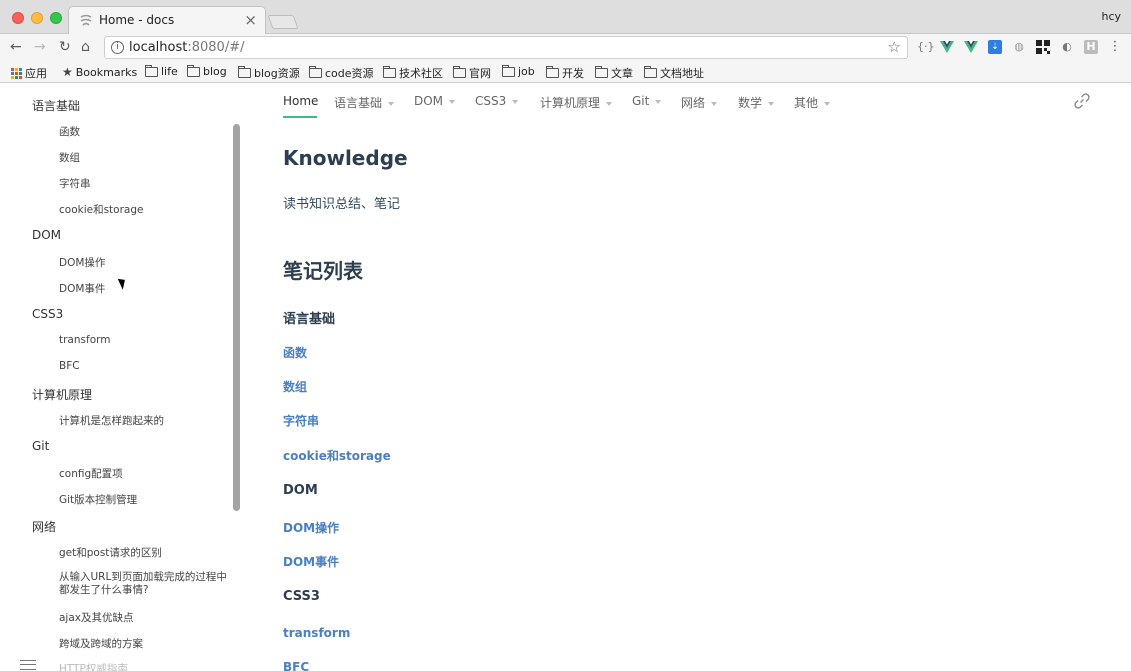 The height and width of the screenshot is (671, 1131). What do you see at coordinates (995, 47) in the screenshot?
I see `download-extension-icon: ⇣` at bounding box center [995, 47].